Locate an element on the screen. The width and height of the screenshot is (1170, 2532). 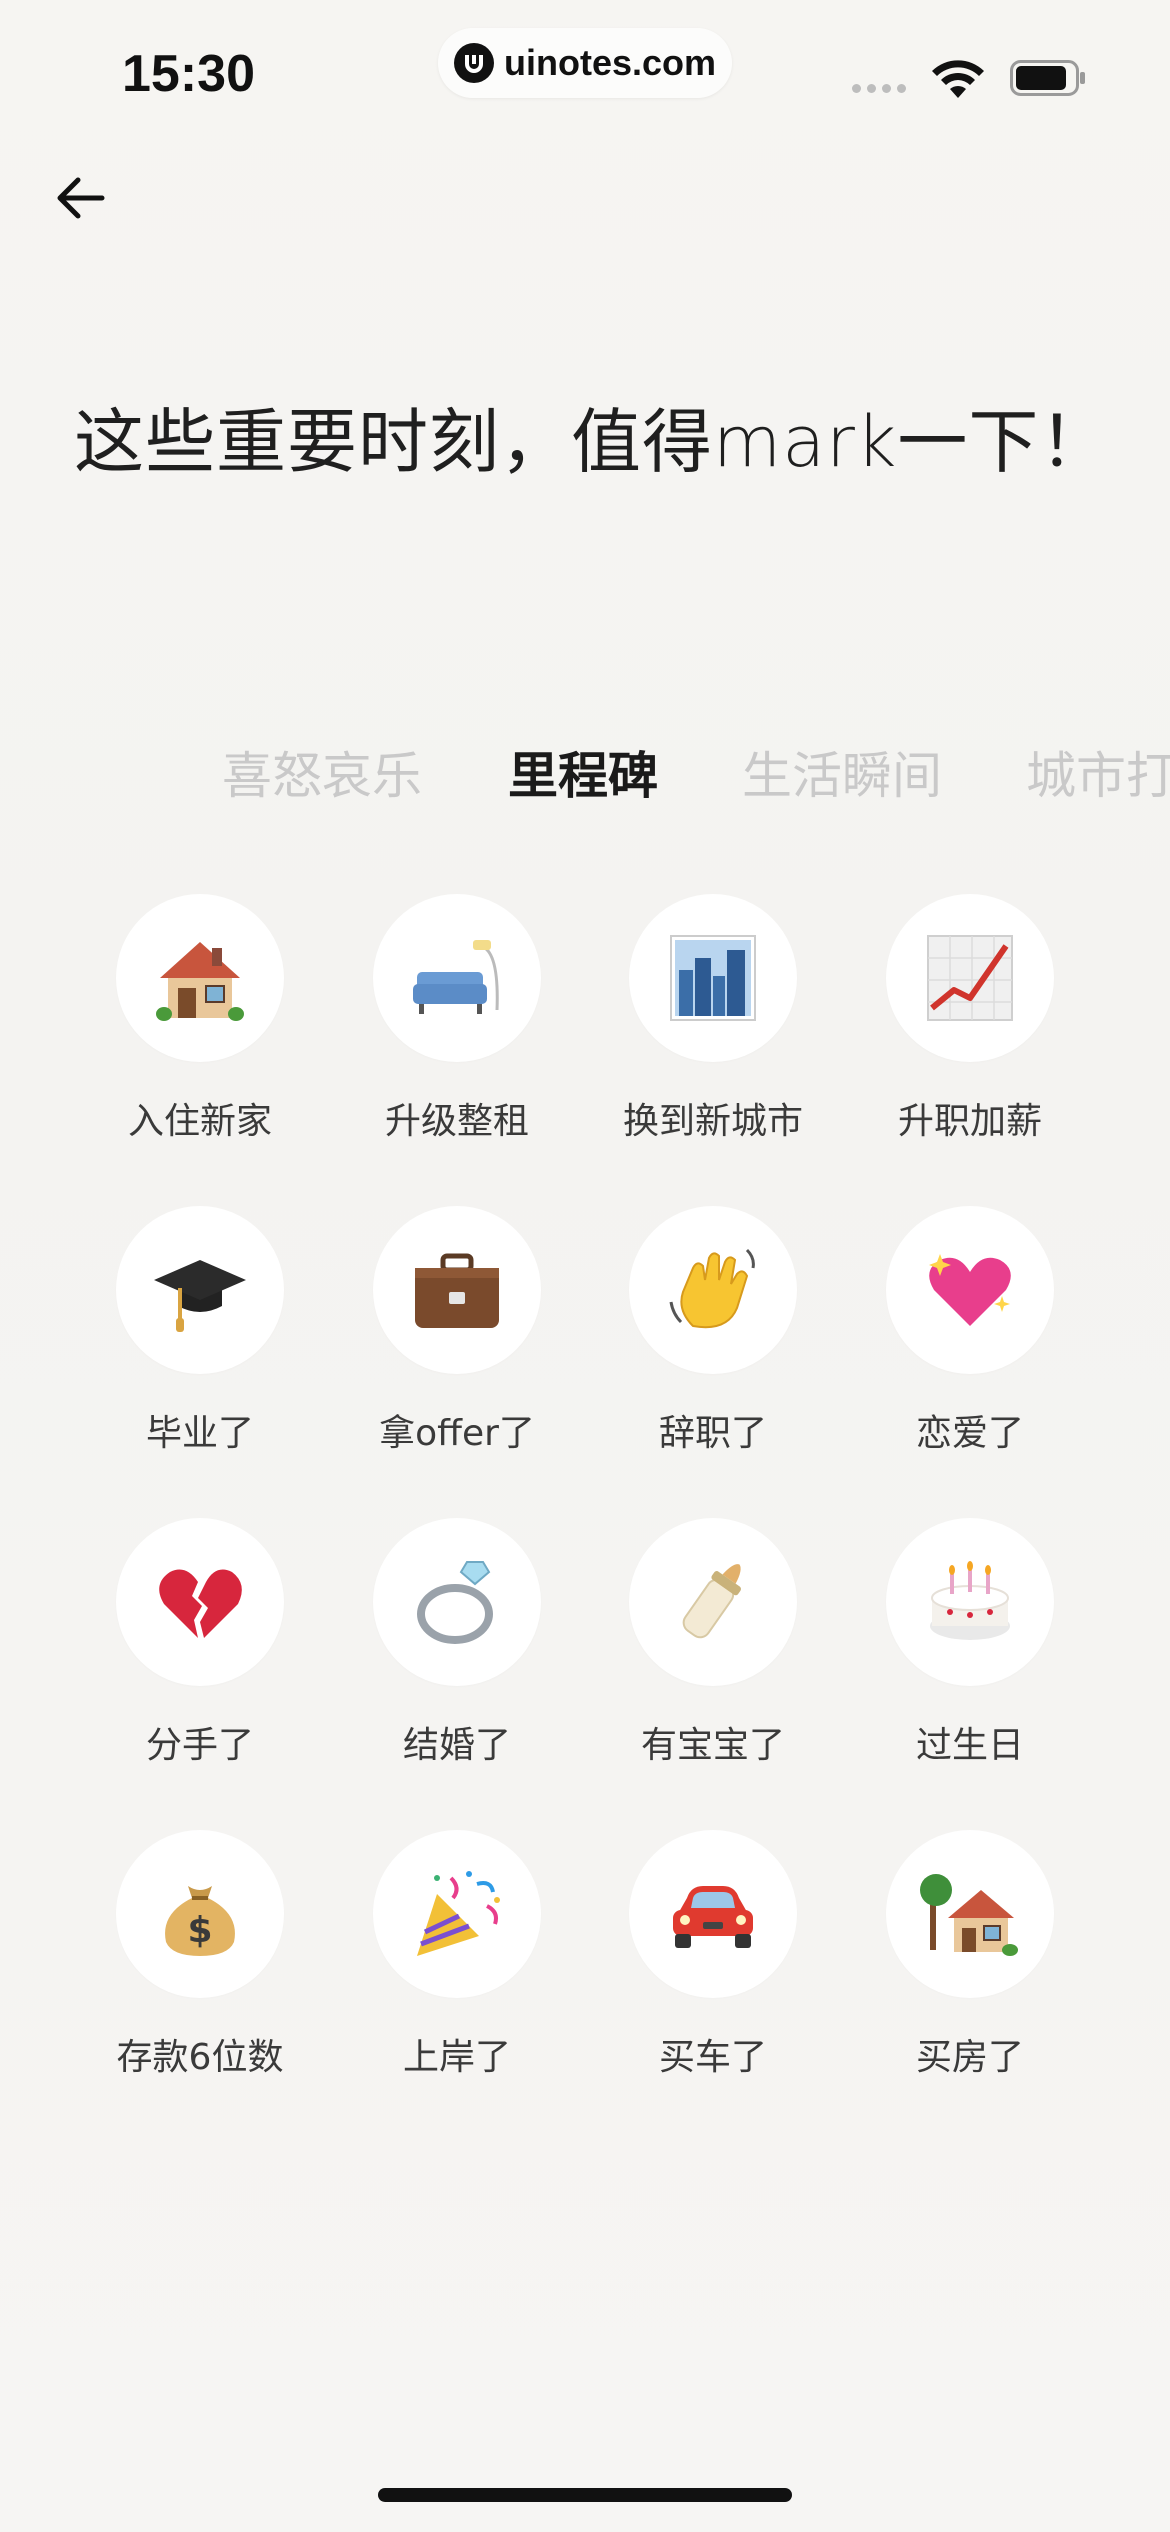
arrow-left-icon is located at coordinates (81, 198).